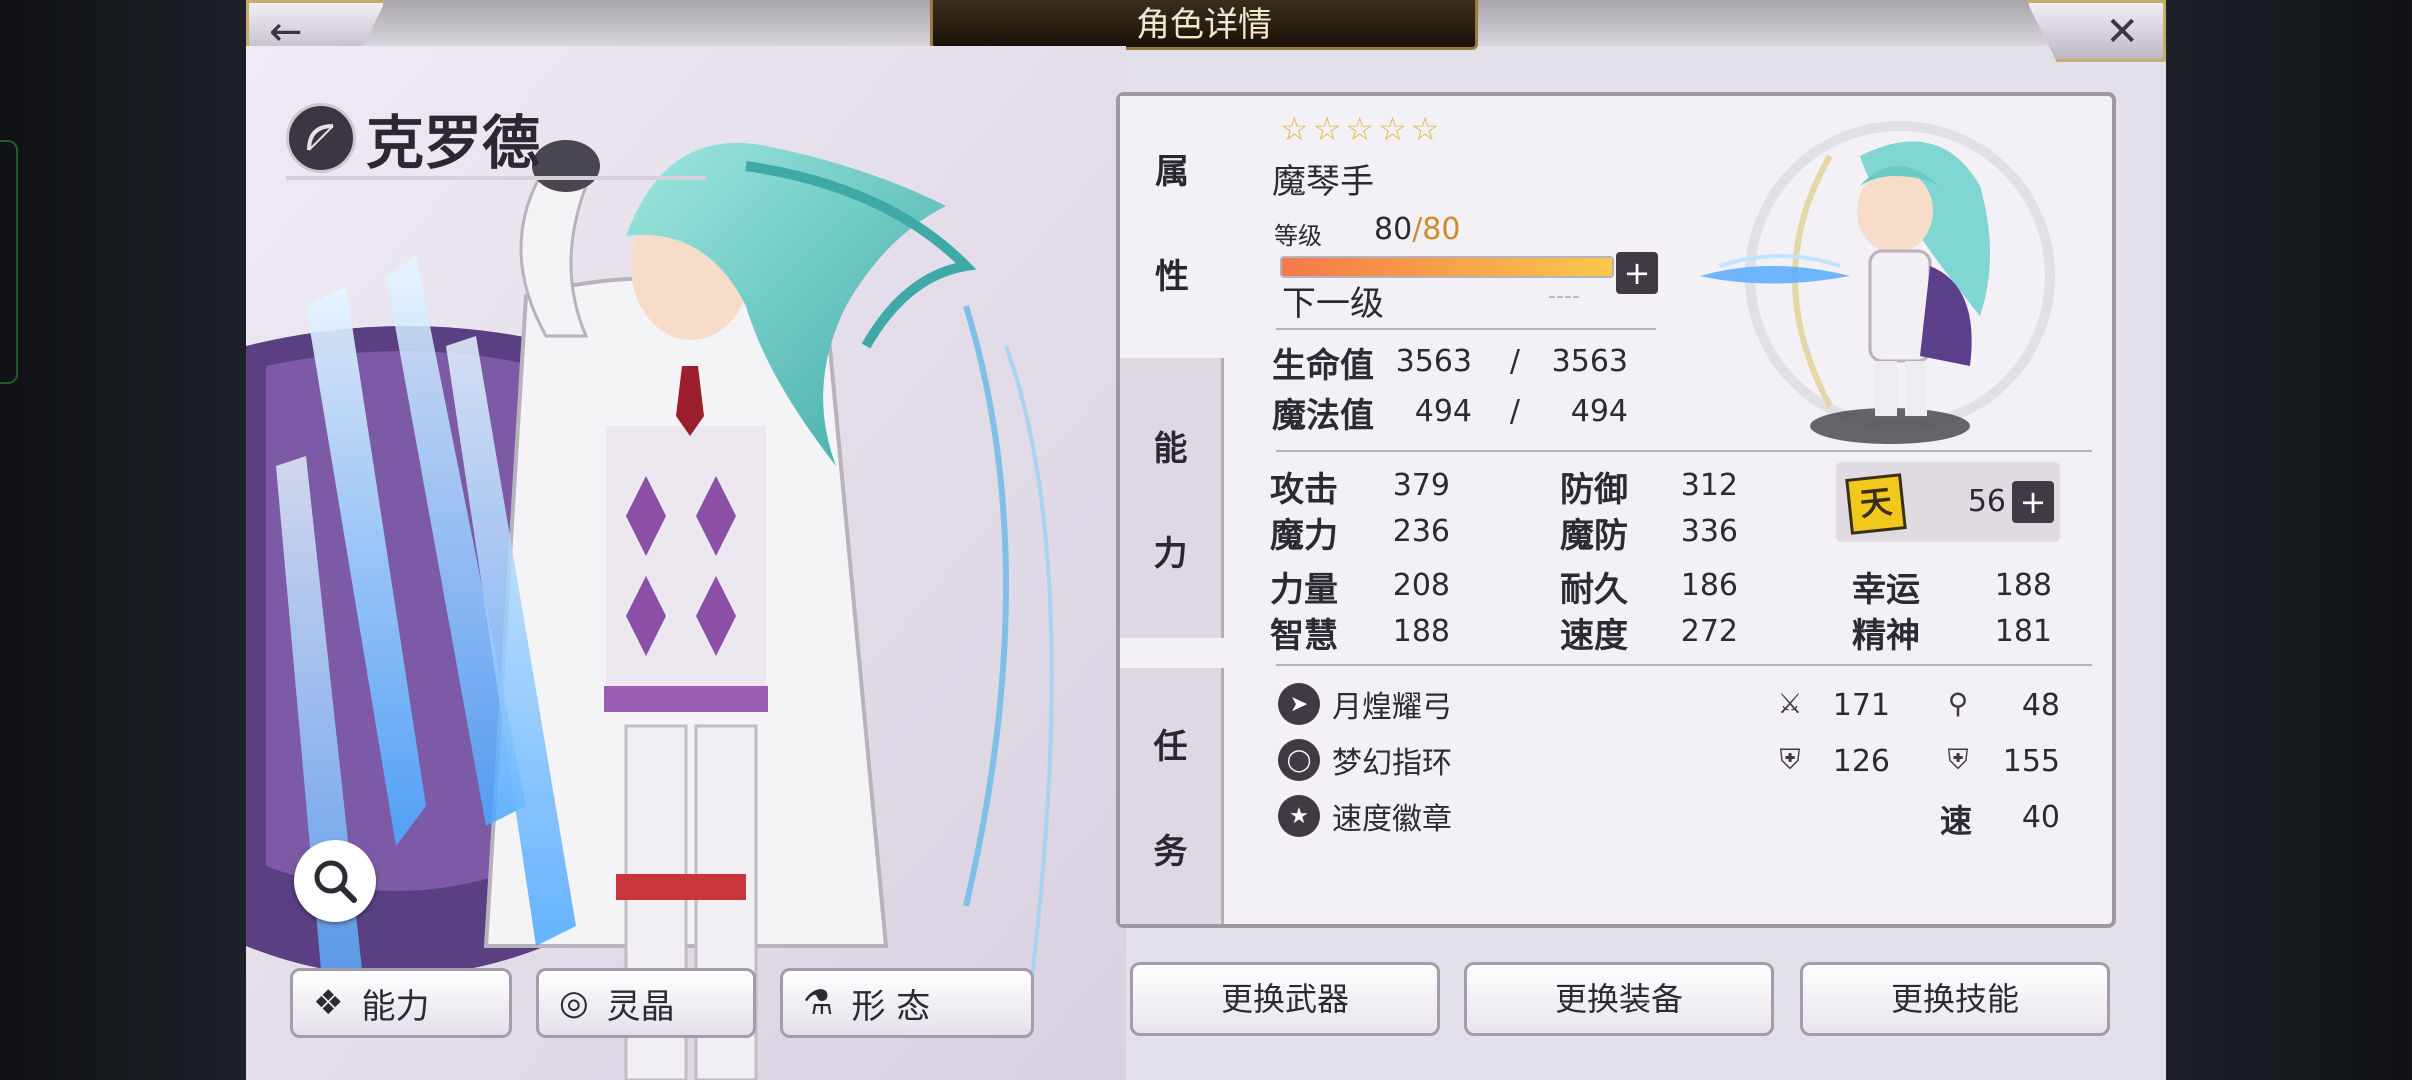  Describe the element at coordinates (1564, 296) in the screenshot. I see `next-level-value: ----` at that location.